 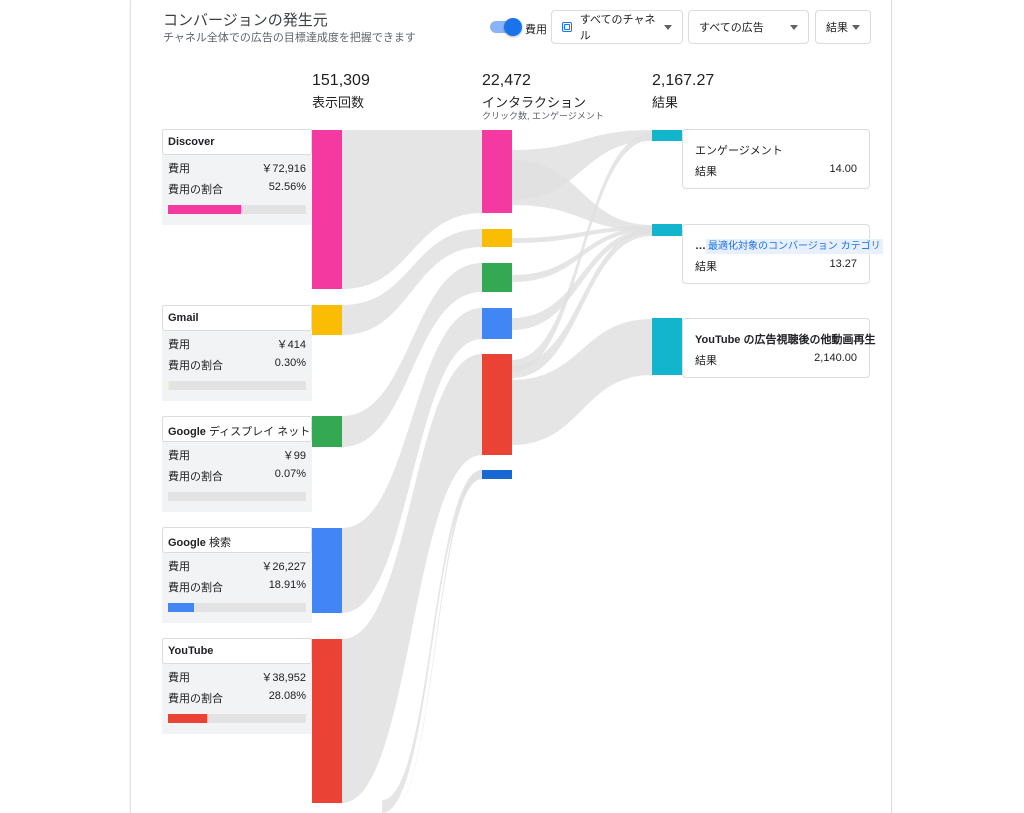 I want to click on channel-dropdown-label: すべてのチャネル, so click(x=617, y=28).